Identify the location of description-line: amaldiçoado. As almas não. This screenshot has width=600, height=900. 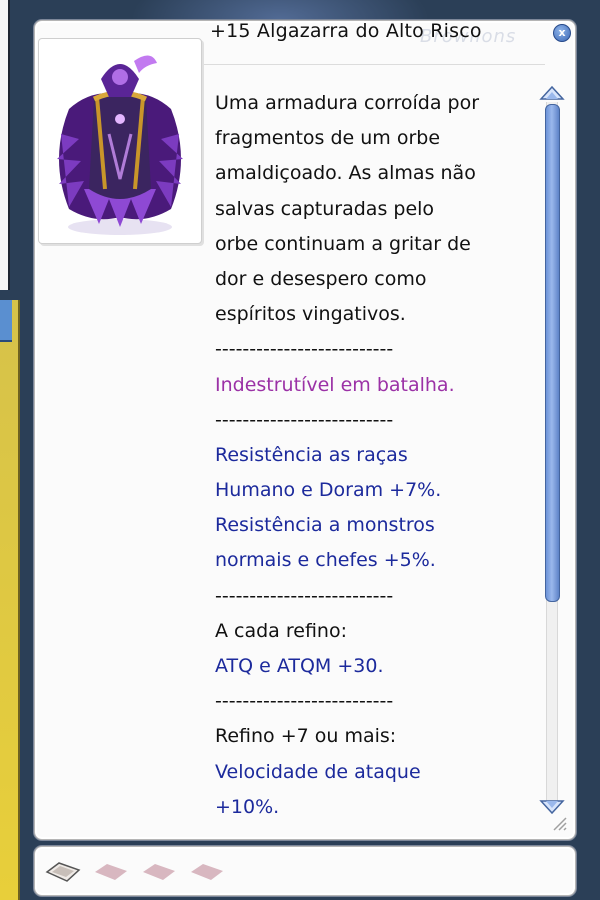
(345, 173).